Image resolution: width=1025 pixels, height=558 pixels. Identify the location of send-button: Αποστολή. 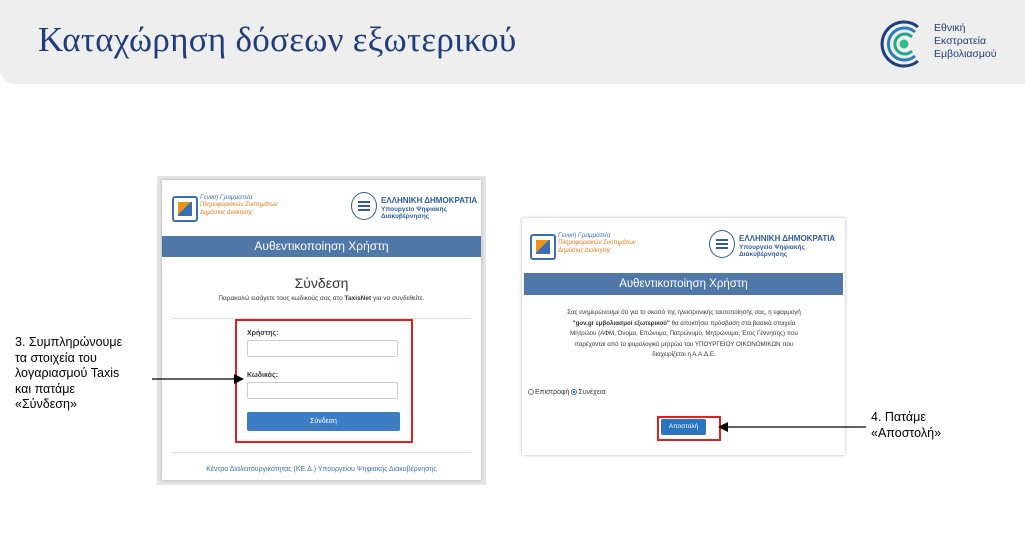
(683, 427).